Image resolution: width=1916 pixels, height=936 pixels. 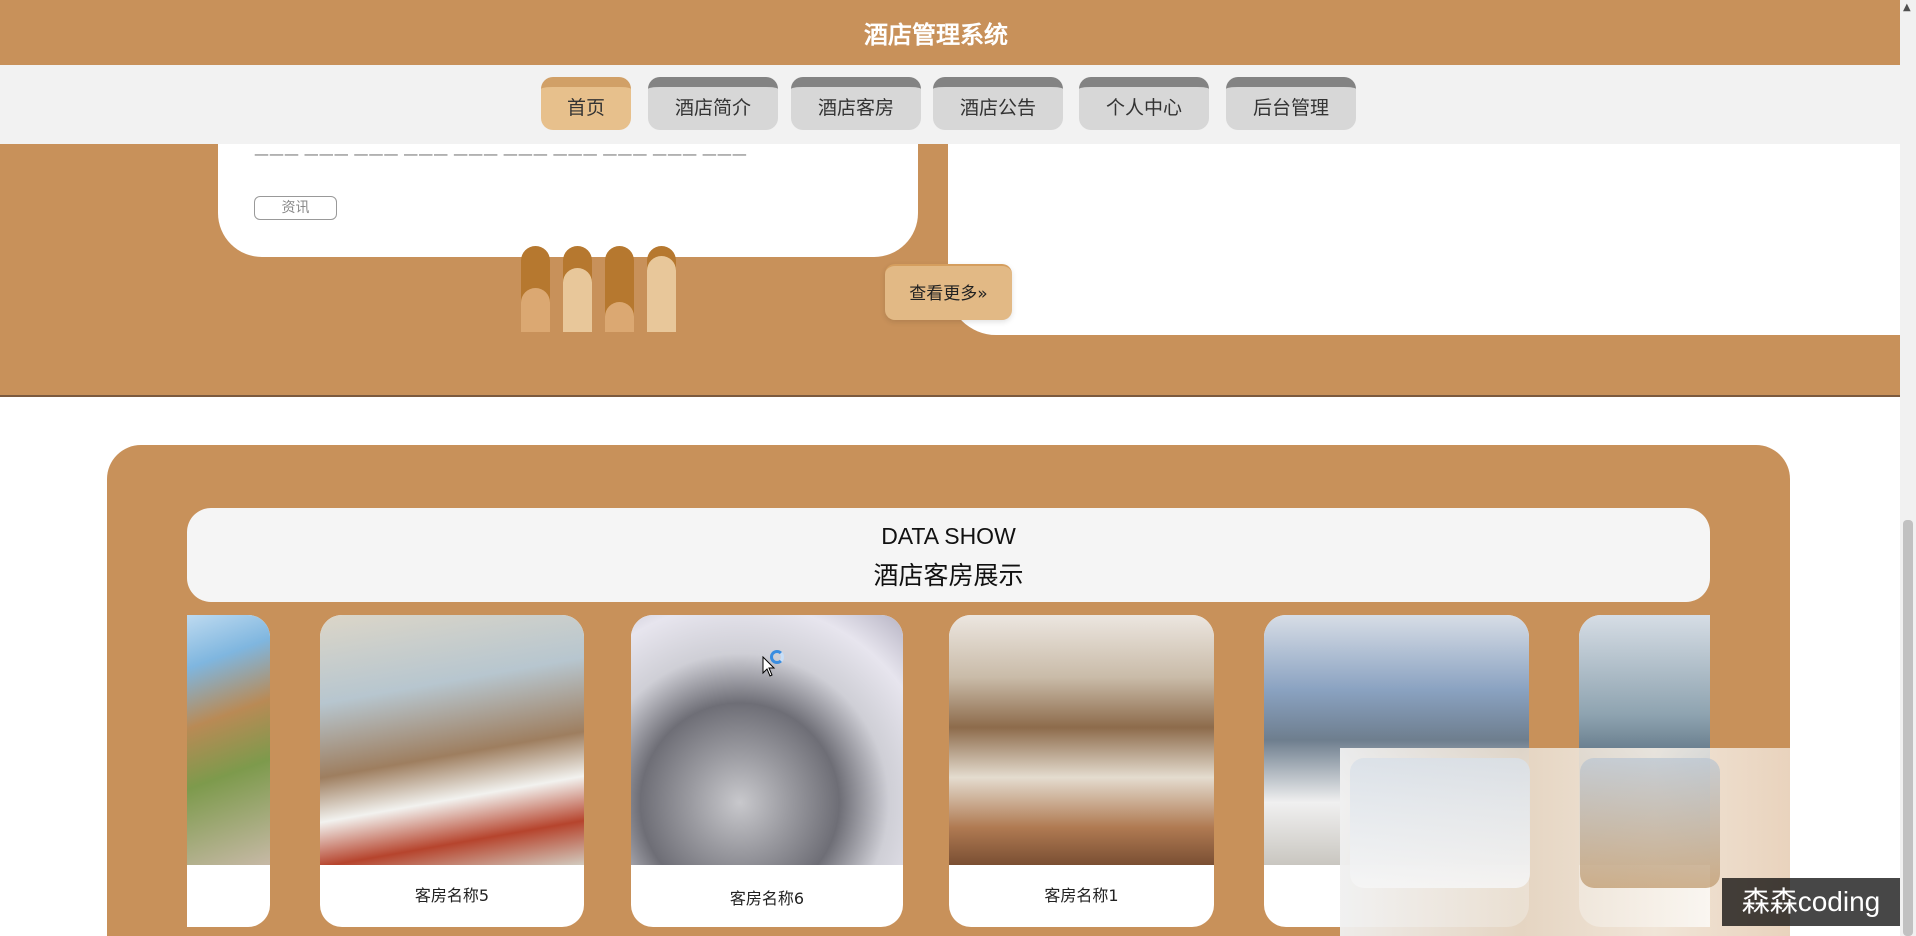 I want to click on showcase-title-en: DATA SHOW, so click(x=948, y=536).